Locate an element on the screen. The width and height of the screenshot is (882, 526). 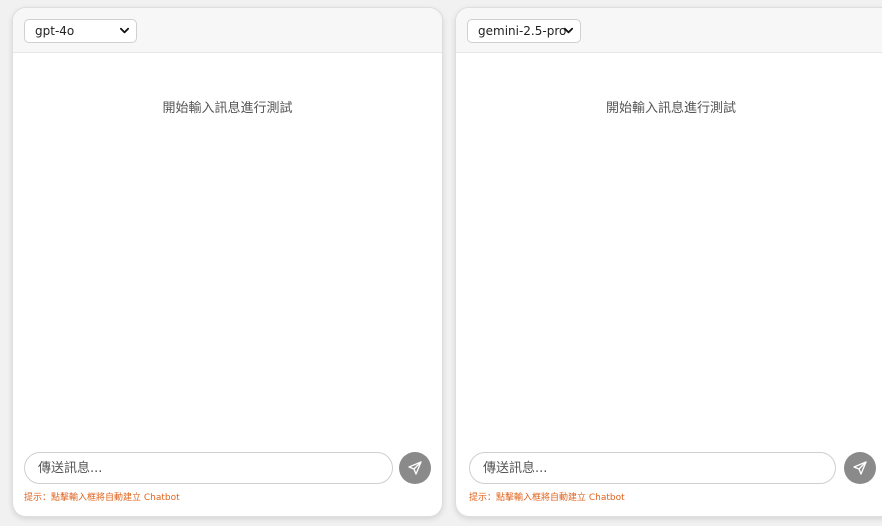
model-select: gpt-4o is located at coordinates (80, 31).